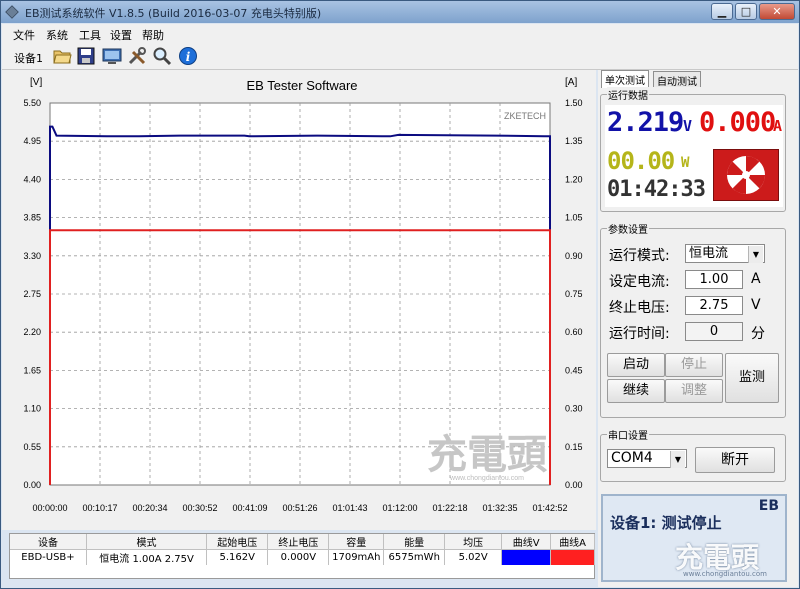 This screenshot has width=800, height=589. What do you see at coordinates (112, 56) in the screenshot?
I see `monitor-icon` at bounding box center [112, 56].